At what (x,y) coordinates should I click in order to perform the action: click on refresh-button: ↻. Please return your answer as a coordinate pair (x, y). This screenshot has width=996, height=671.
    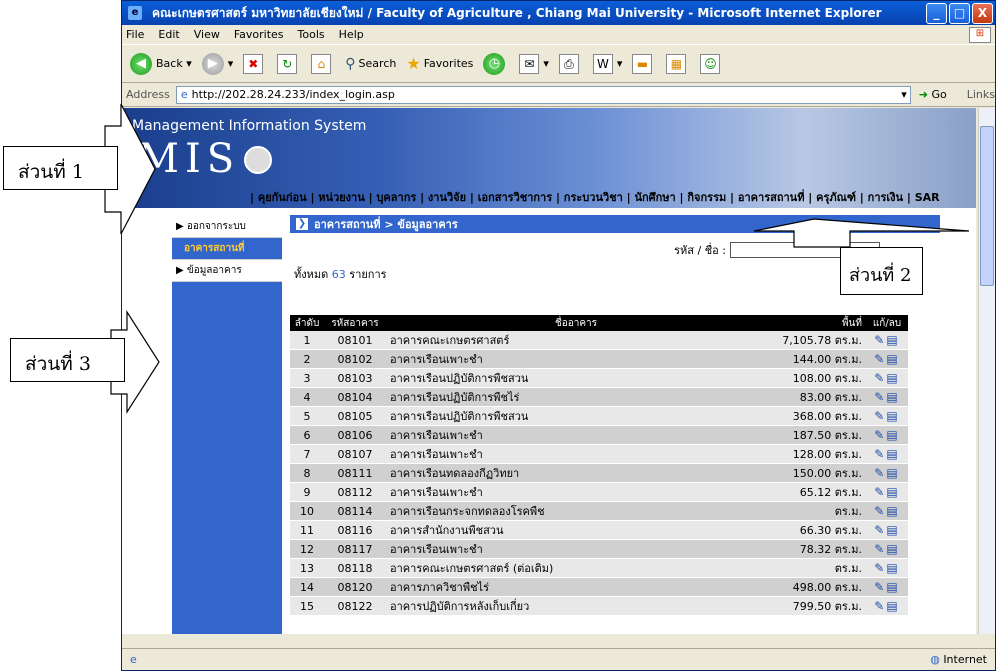
    Looking at the image, I should click on (289, 63).